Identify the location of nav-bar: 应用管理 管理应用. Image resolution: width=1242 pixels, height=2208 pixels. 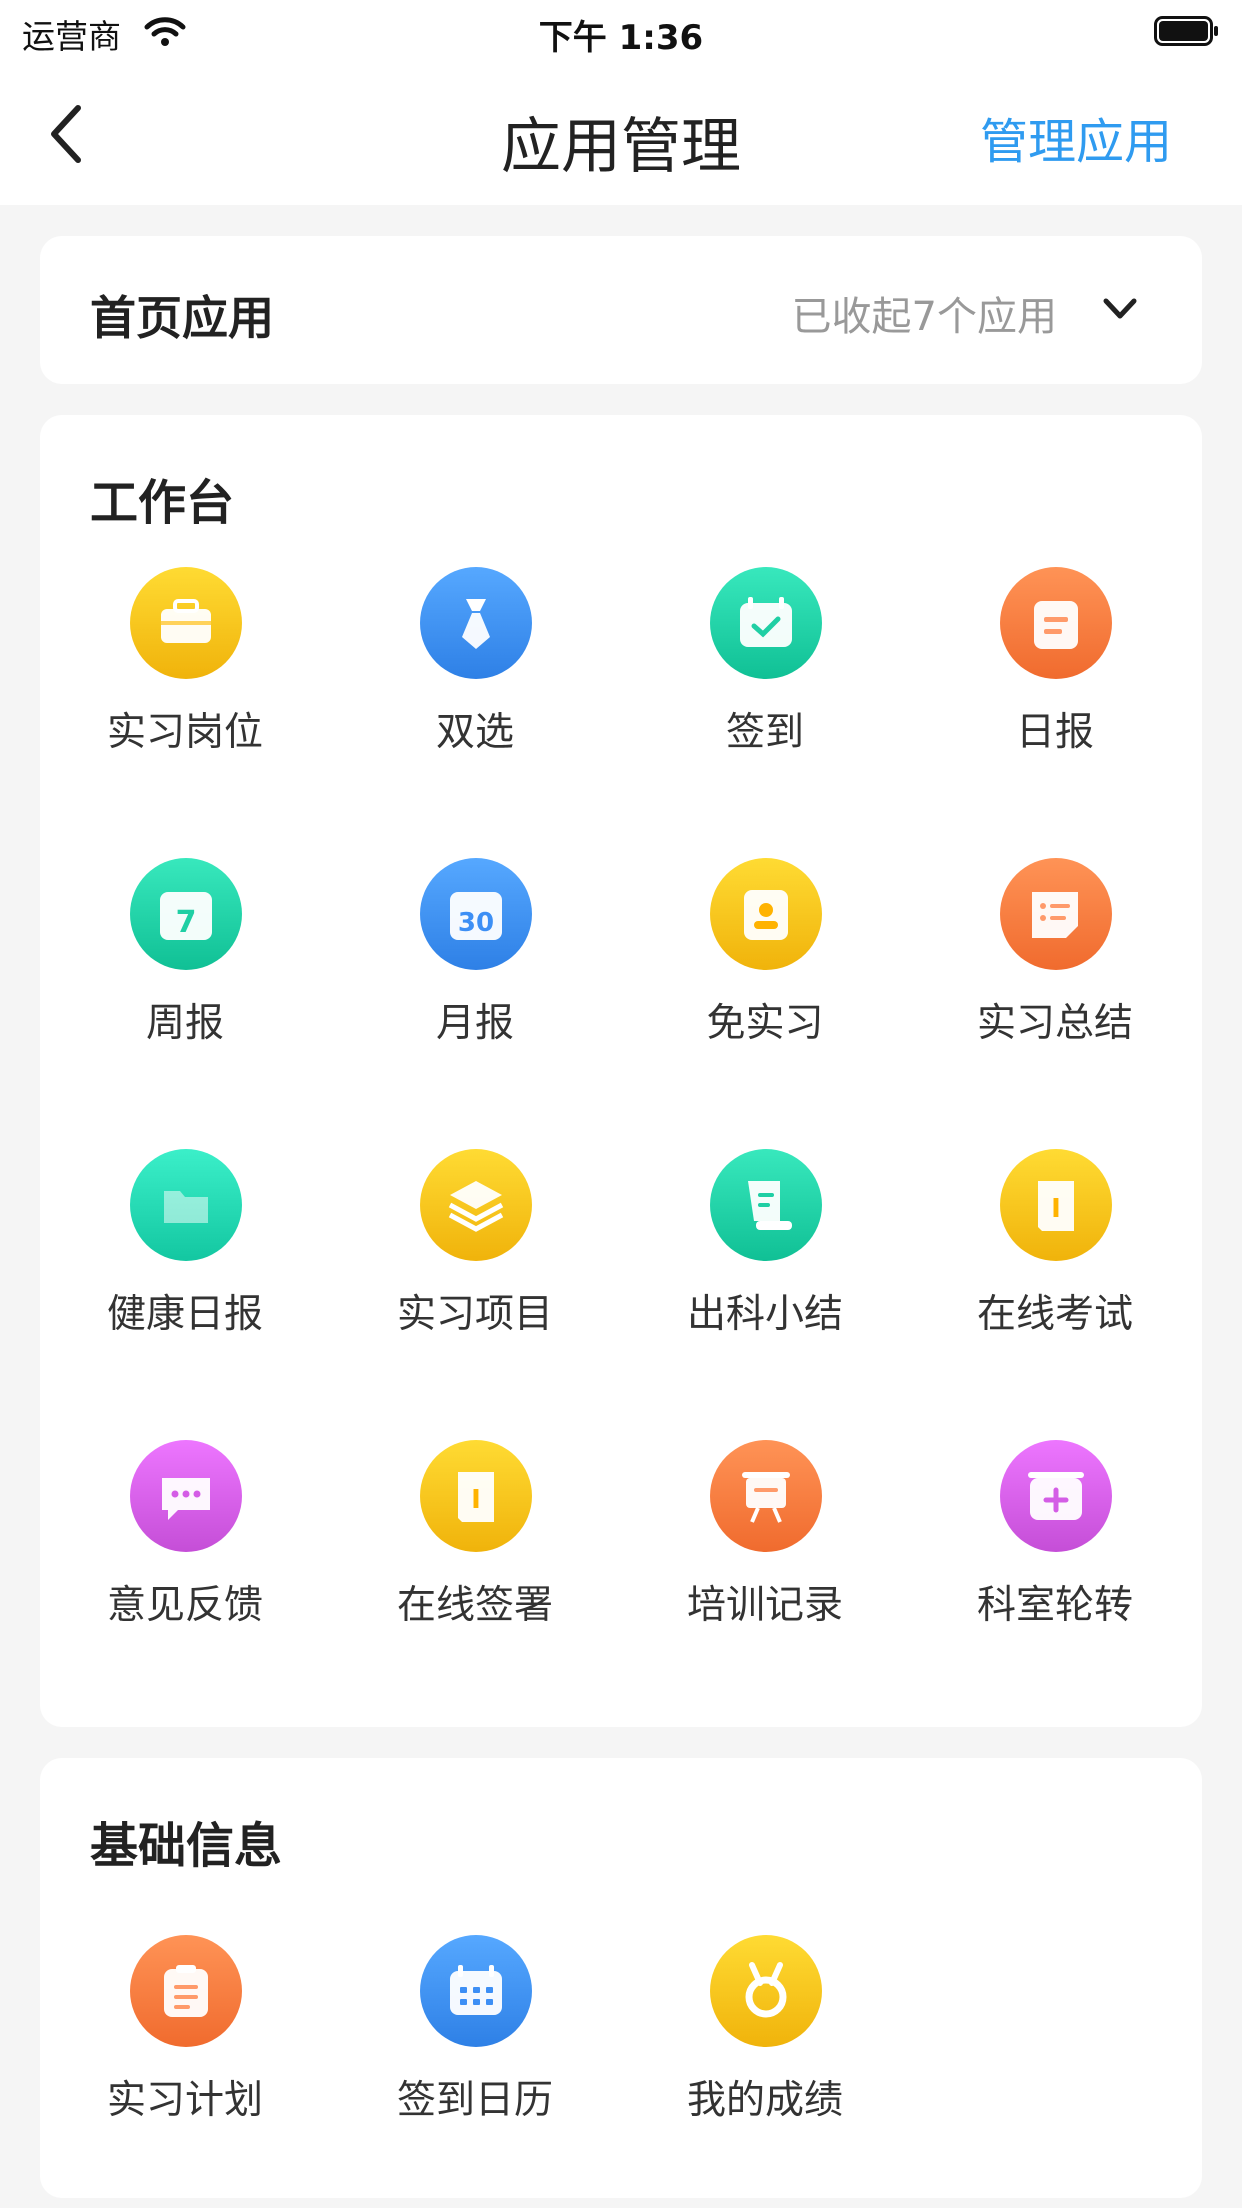
(621, 133).